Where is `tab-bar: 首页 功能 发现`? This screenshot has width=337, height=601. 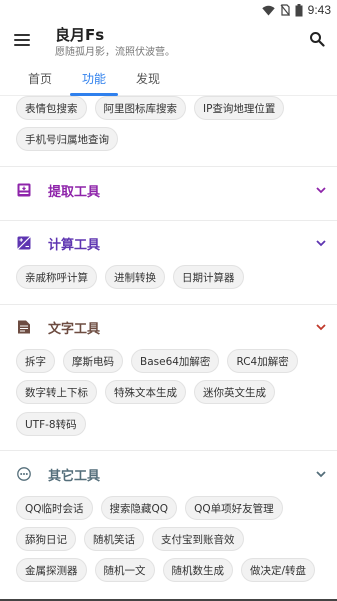
tab-bar: 首页 功能 发现 is located at coordinates (168, 81).